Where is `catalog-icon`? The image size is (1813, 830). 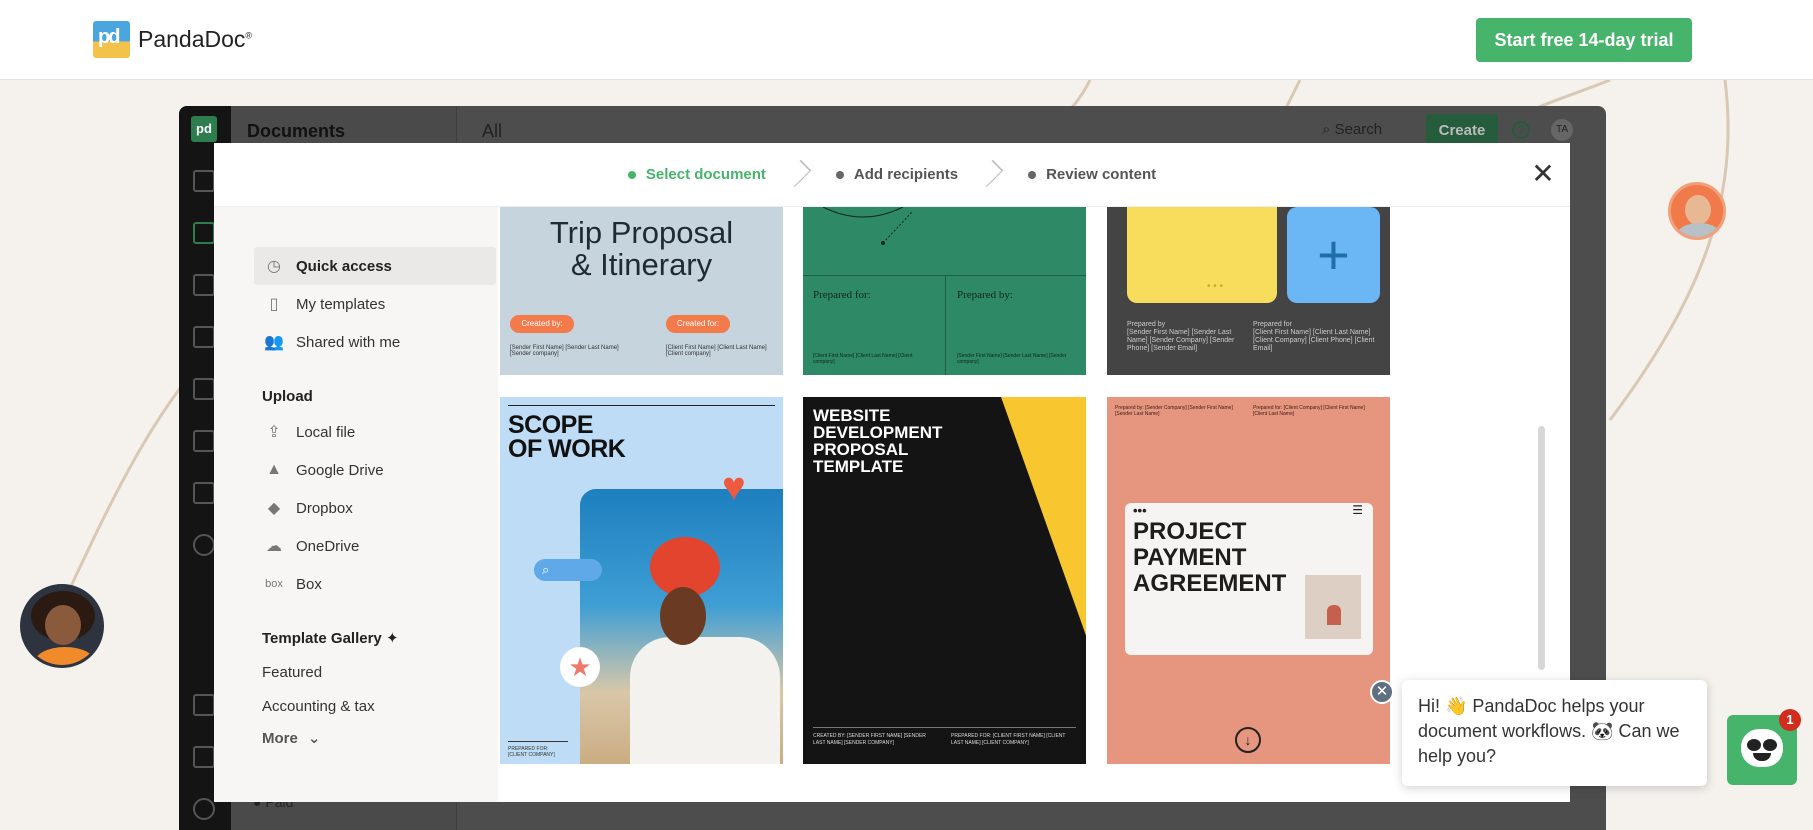 catalog-icon is located at coordinates (204, 337).